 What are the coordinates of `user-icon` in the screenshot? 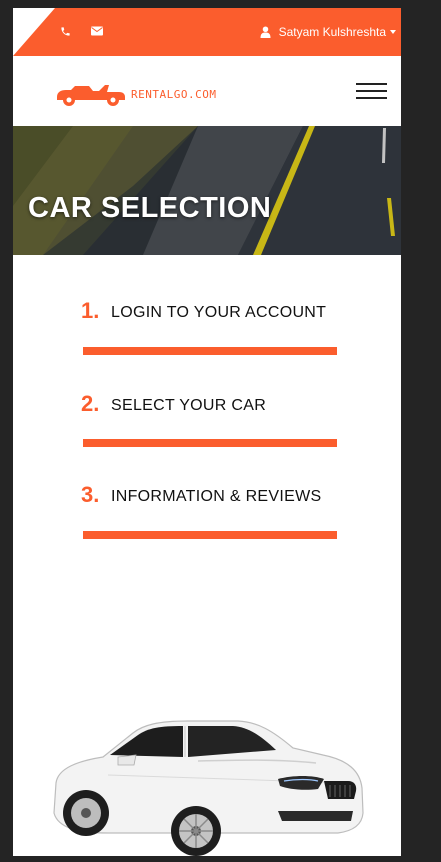 It's located at (265, 32).